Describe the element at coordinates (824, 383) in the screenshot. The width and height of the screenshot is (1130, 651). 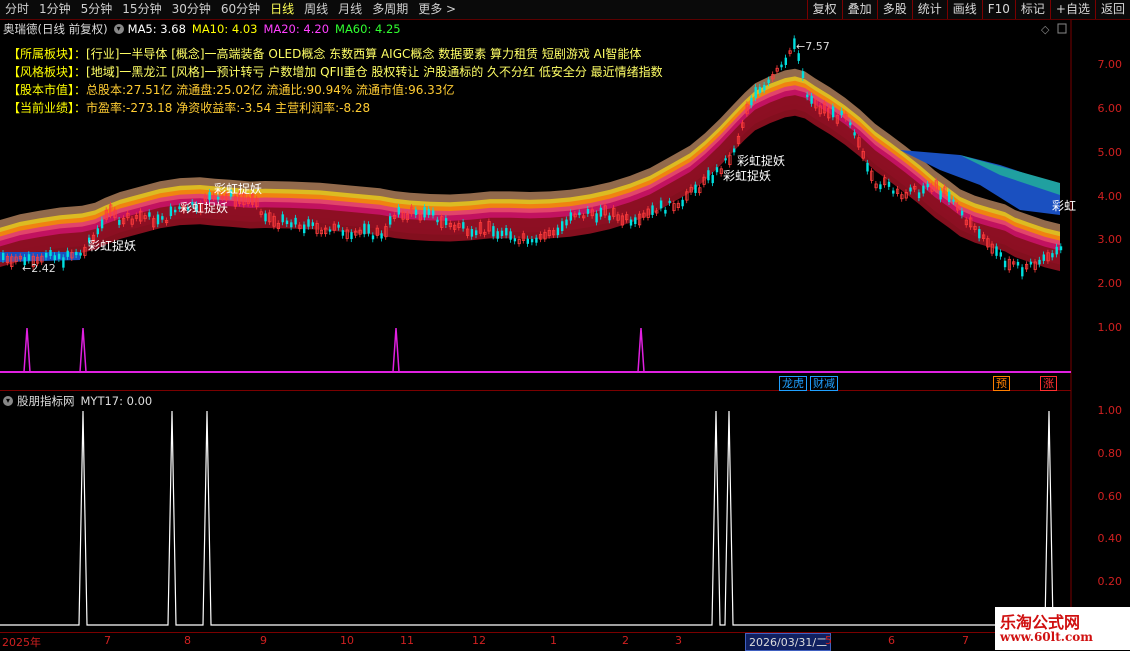
I see `event-tag-1: 财减` at that location.